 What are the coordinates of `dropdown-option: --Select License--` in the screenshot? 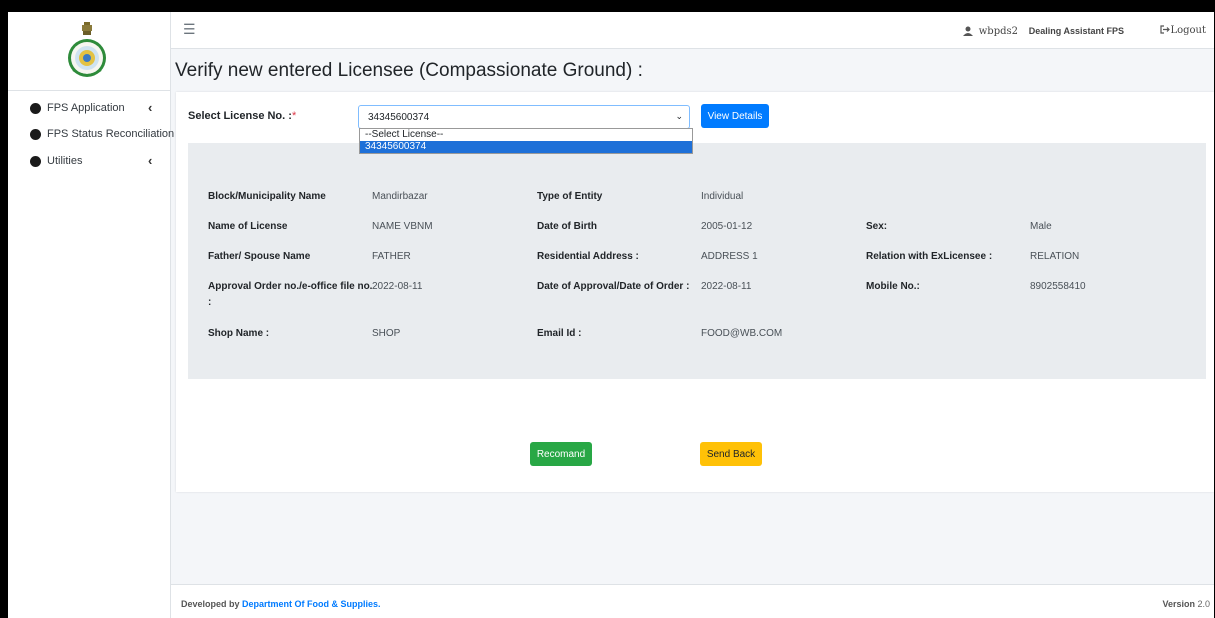 It's located at (526, 135).